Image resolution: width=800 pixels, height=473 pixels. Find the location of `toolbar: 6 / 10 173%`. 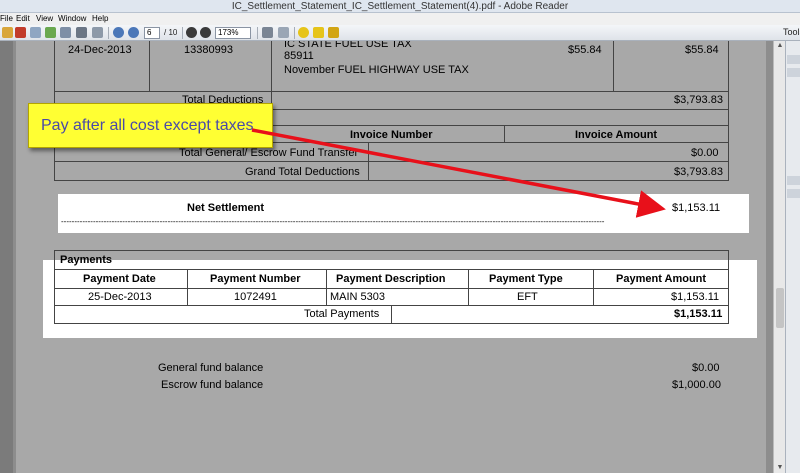

toolbar: 6 / 10 173% is located at coordinates (400, 33).